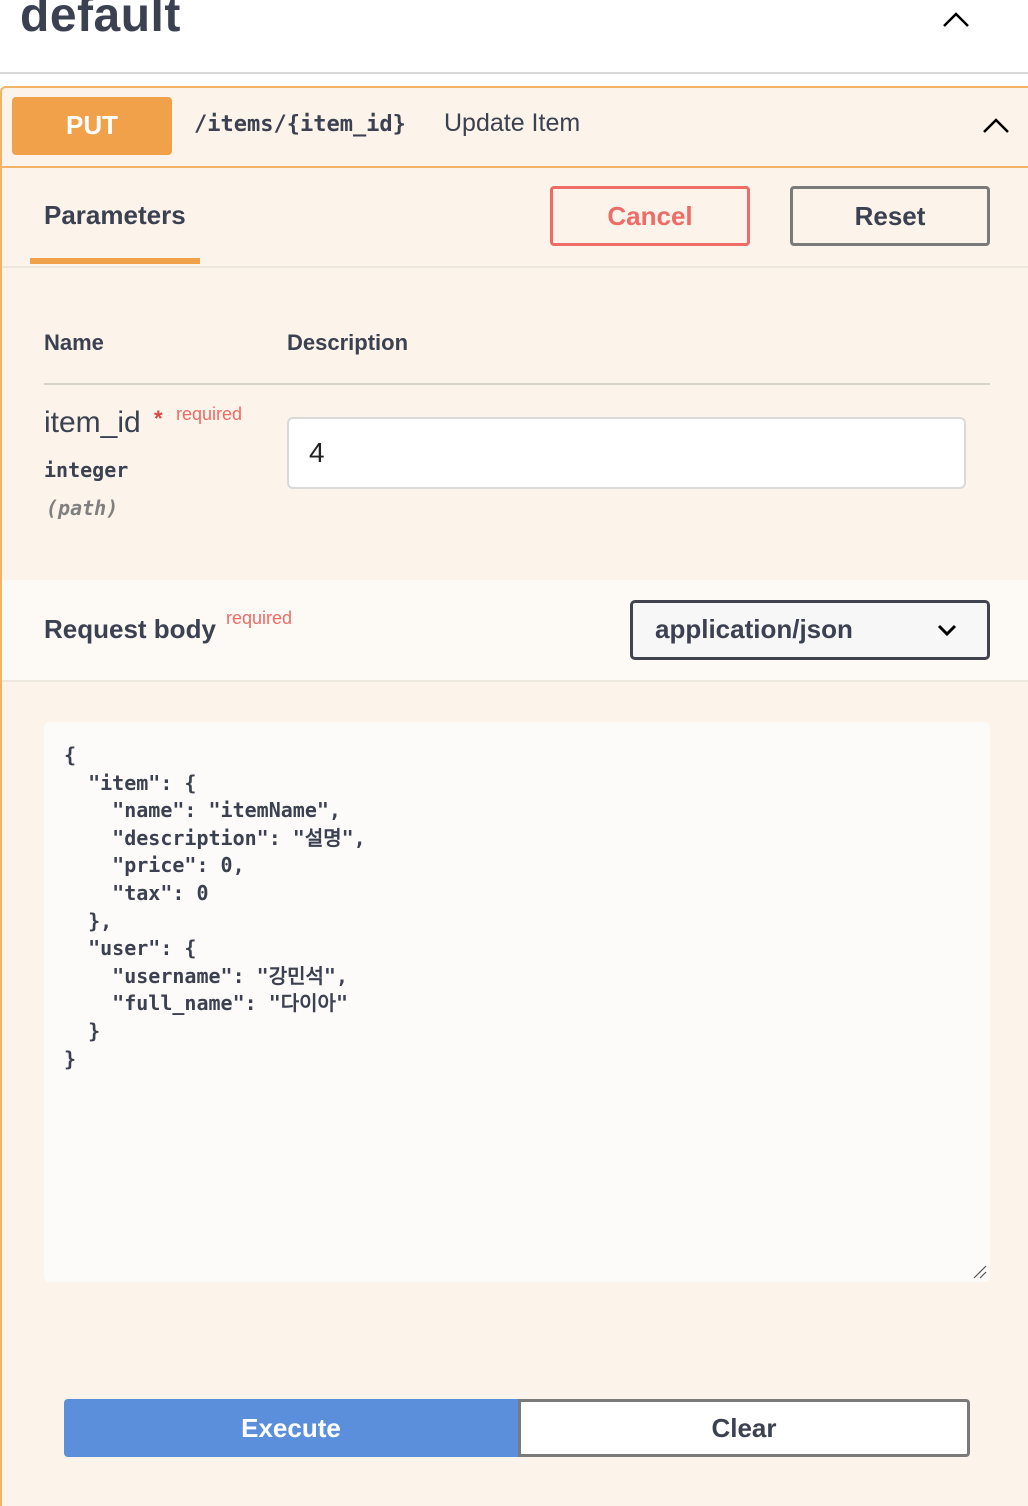 This screenshot has height=1506, width=1028. I want to click on execute-button: Execute, so click(291, 1428).